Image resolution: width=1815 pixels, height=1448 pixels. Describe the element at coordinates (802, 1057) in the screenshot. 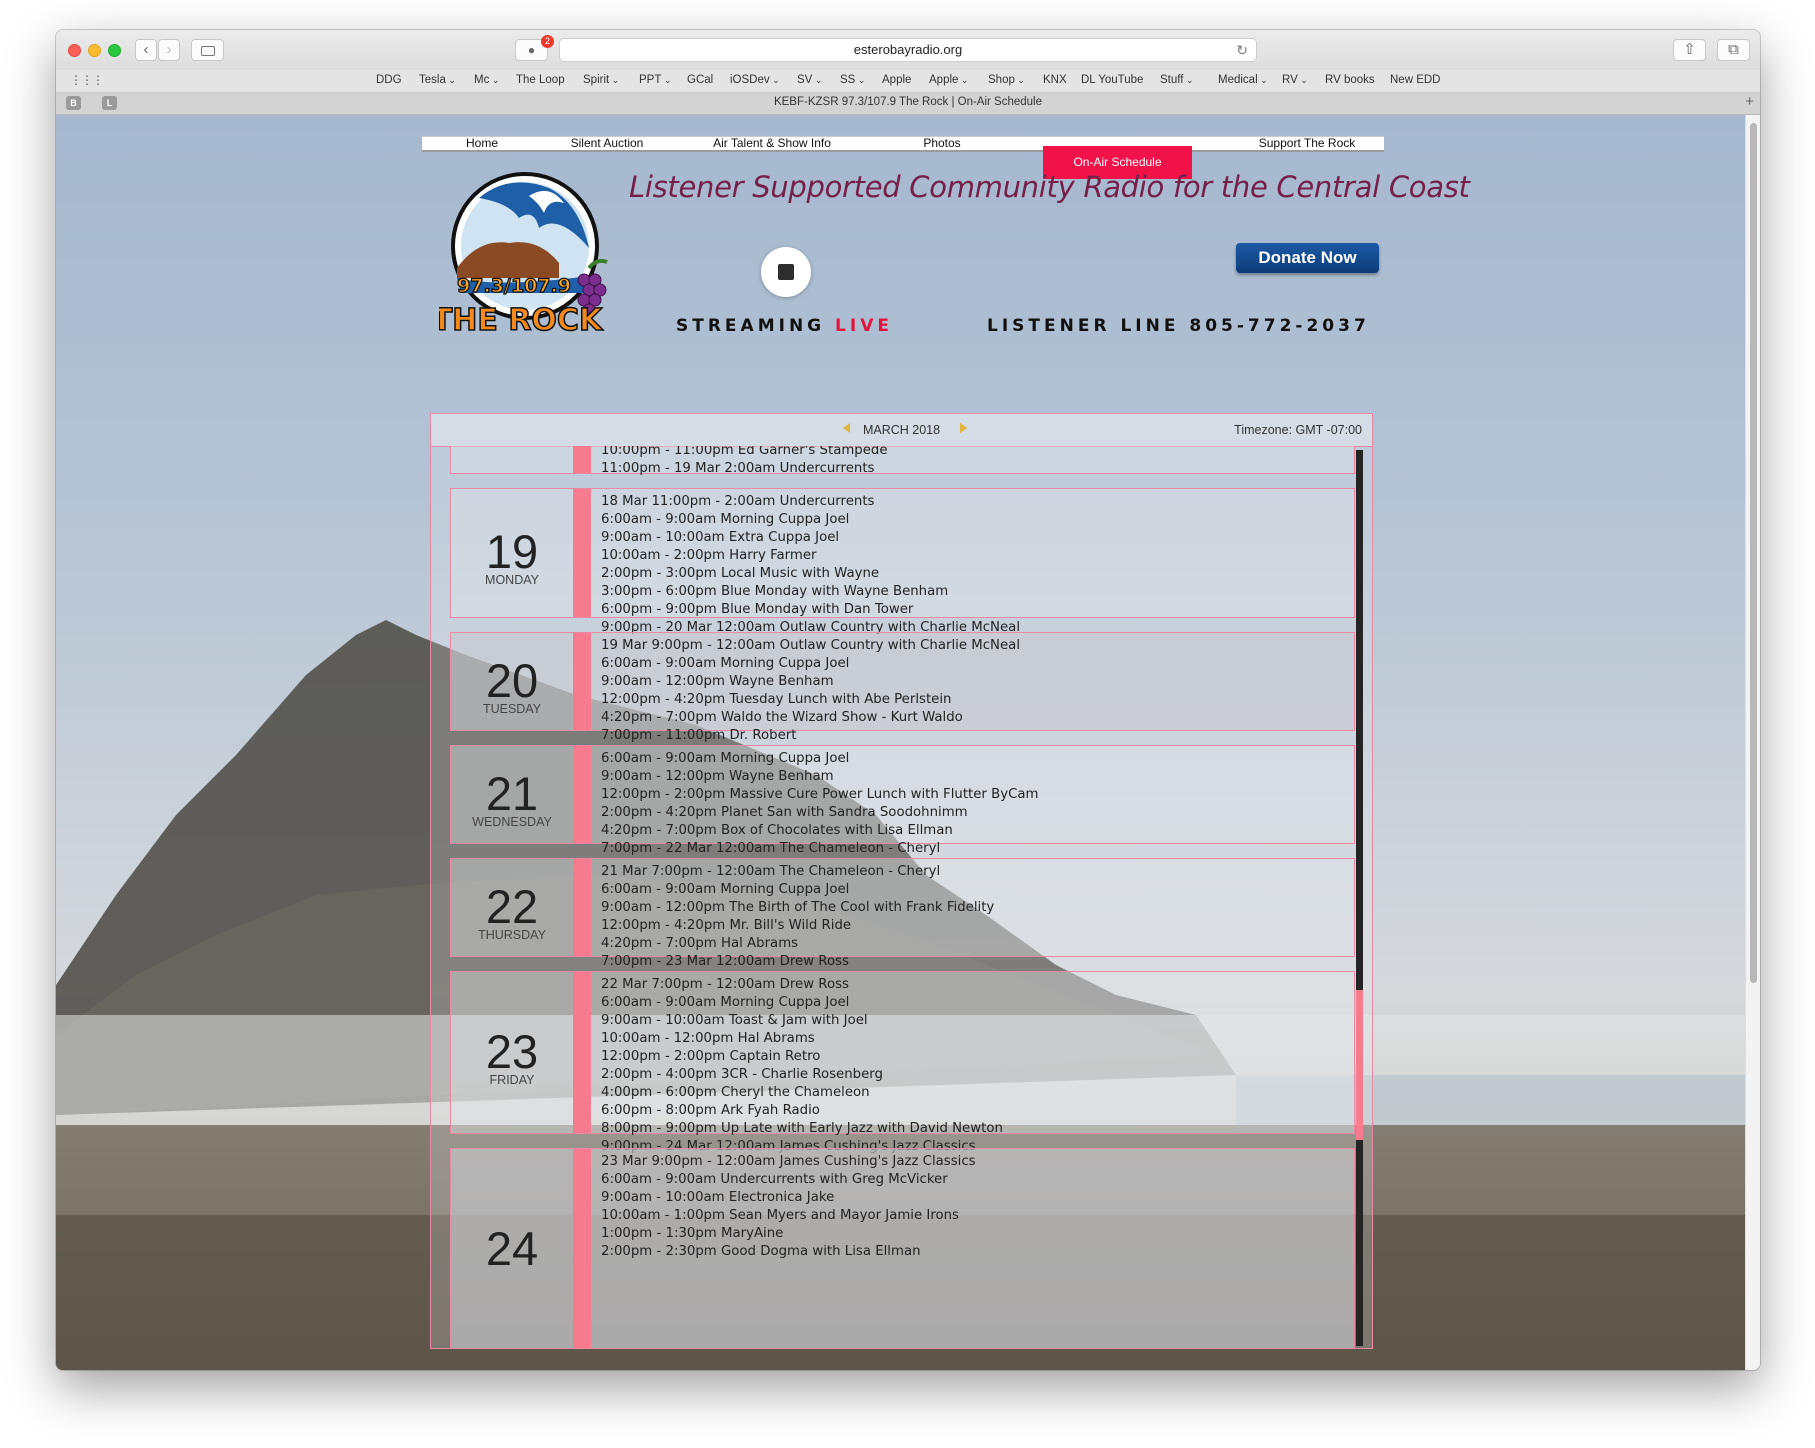

I see `show-entry: 12:00pm - 2:00pm Captain Retro` at that location.